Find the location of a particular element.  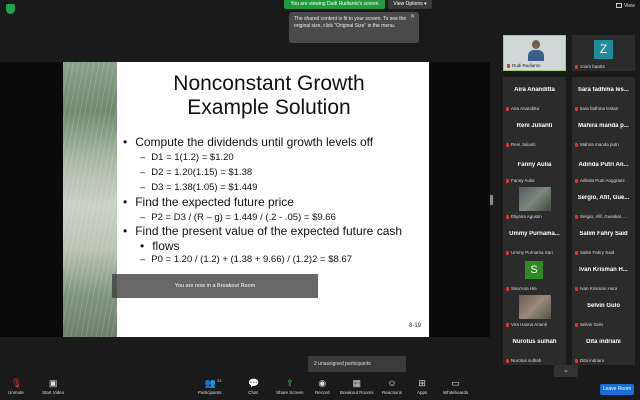

participant-name: Dita indriani is located at coordinates (592, 360).